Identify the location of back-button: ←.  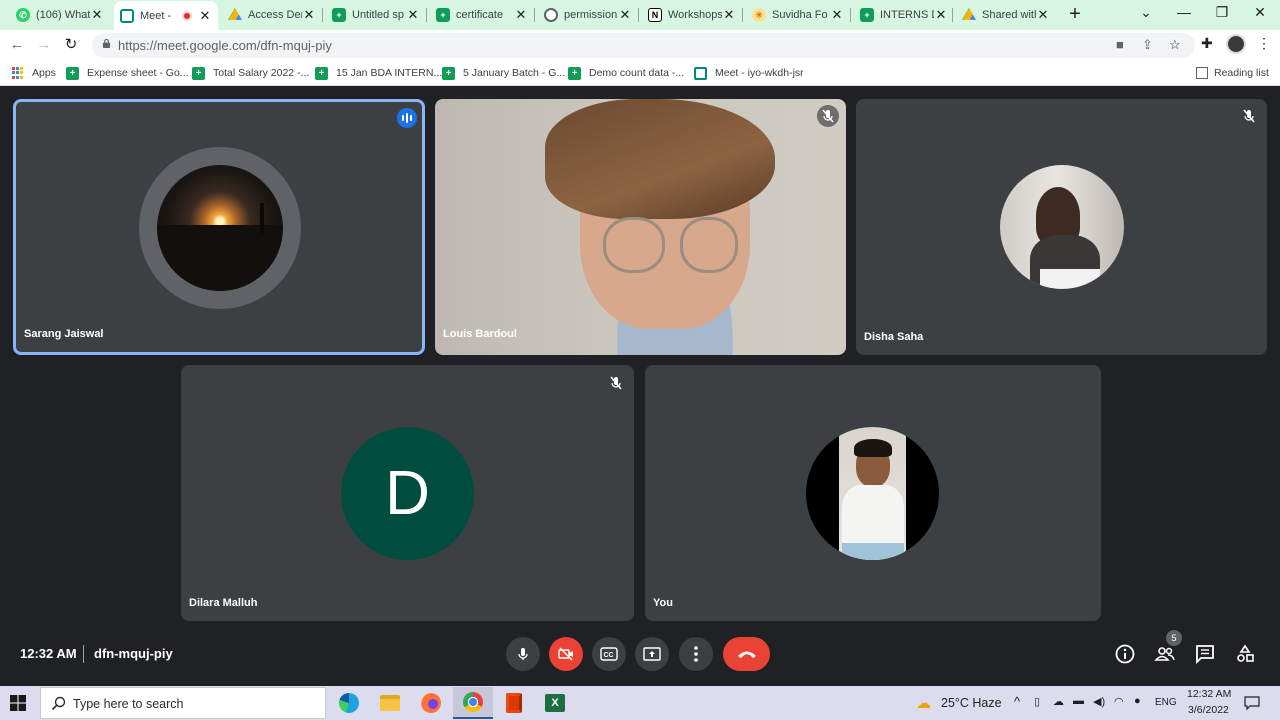
(17, 45).